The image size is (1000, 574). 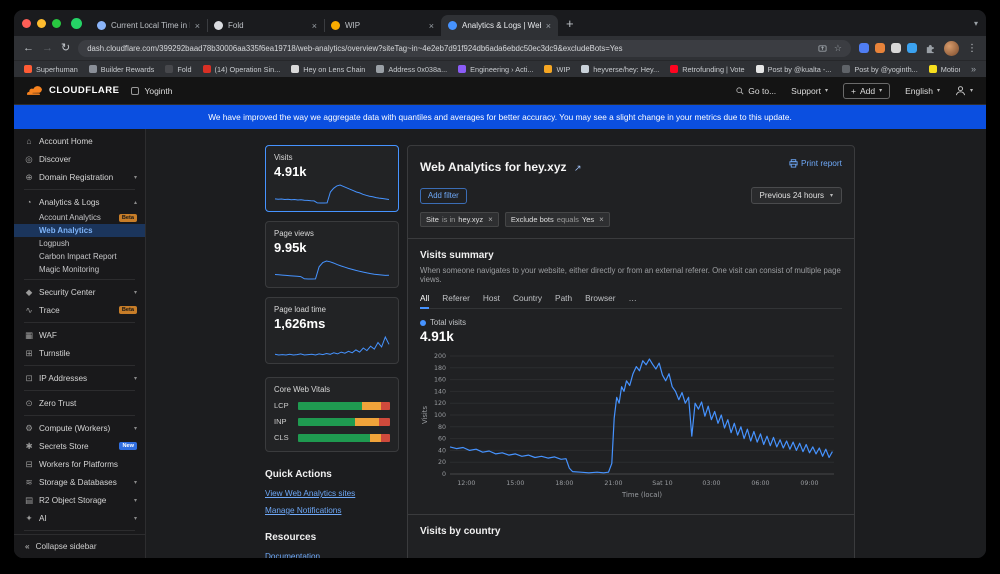 I want to click on external-link-icon: ↗, so click(x=578, y=168).